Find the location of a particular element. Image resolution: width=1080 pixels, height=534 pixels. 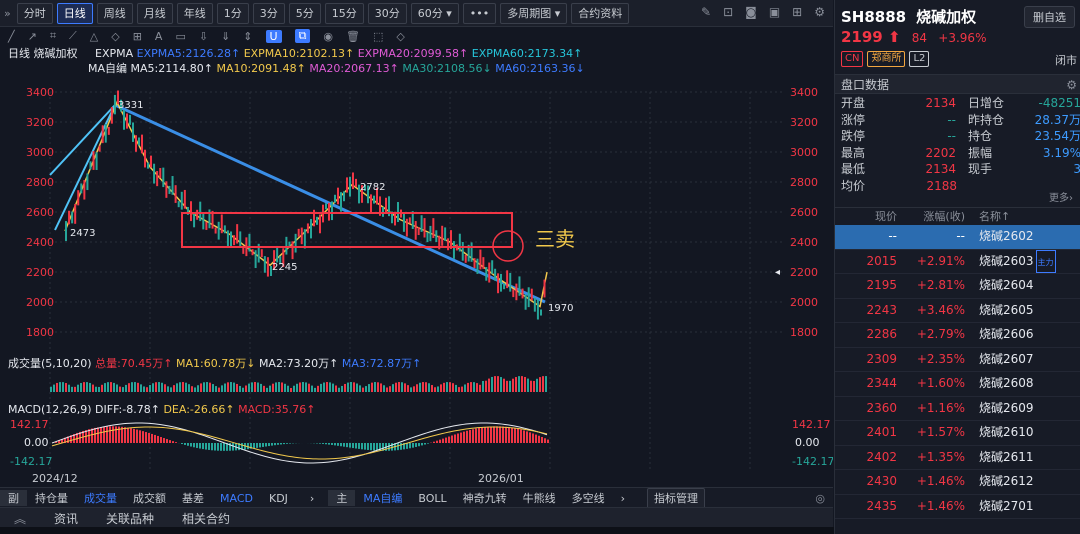

period-button-fenshi: 分时 is located at coordinates (34, 13).